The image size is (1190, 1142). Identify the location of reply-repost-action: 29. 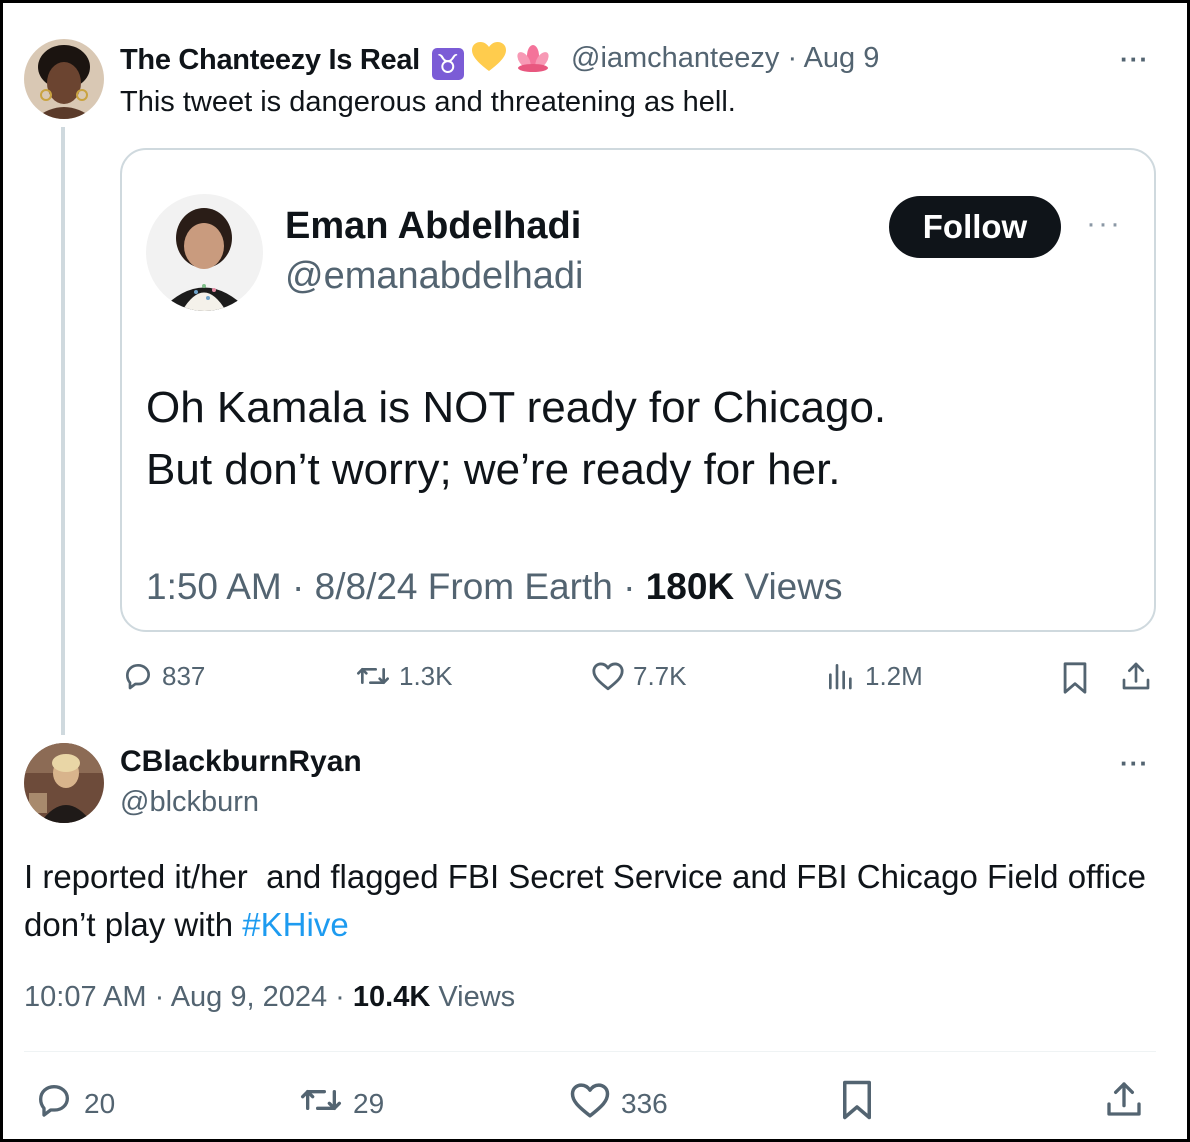
(341, 1103).